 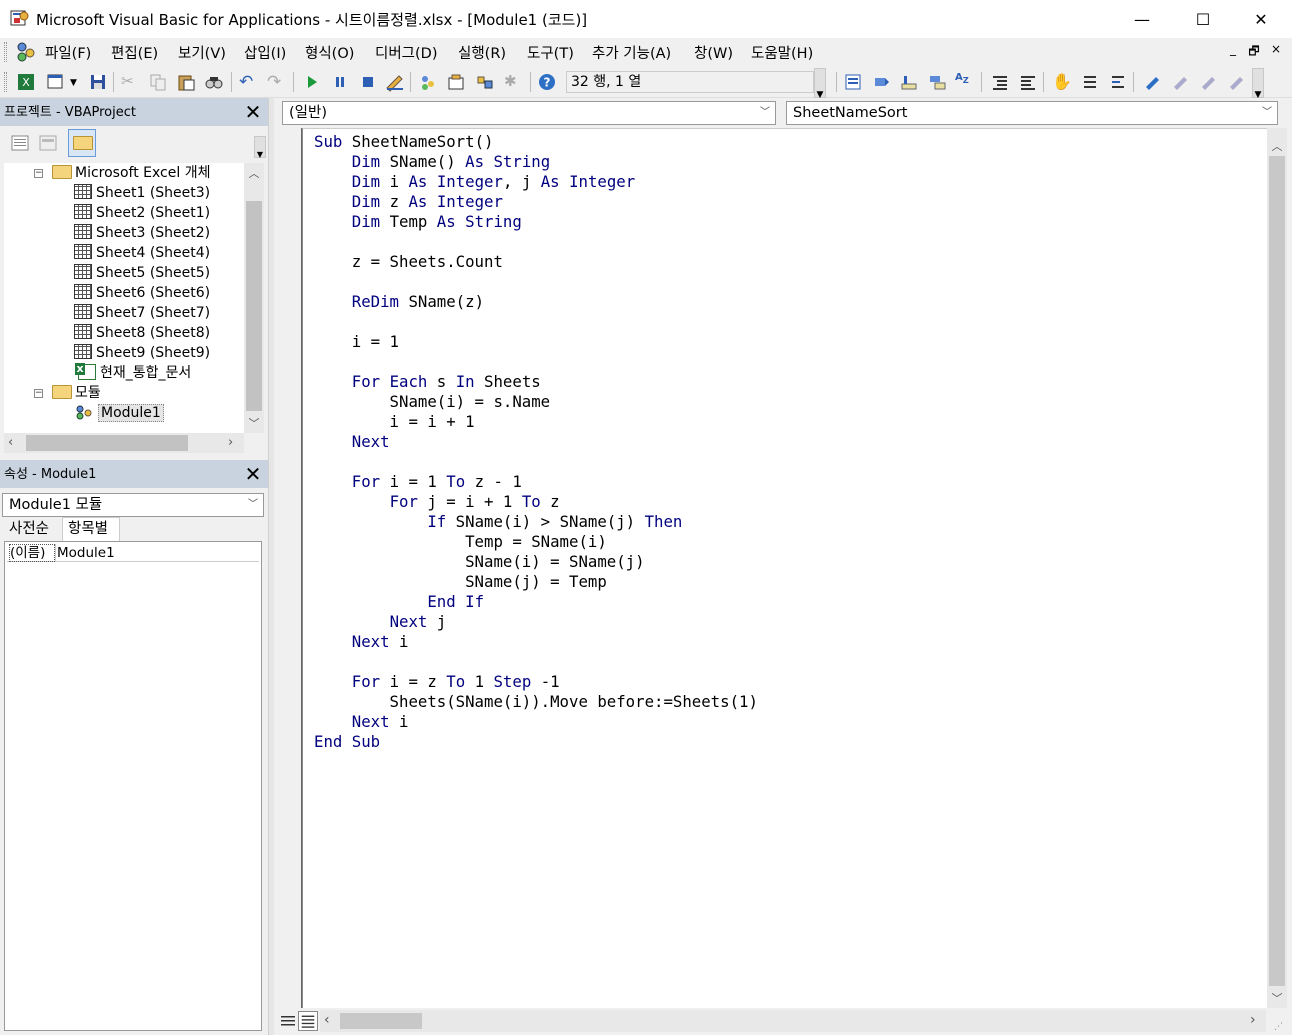 I want to click on procedure-view-icon, so click(x=288, y=1021).